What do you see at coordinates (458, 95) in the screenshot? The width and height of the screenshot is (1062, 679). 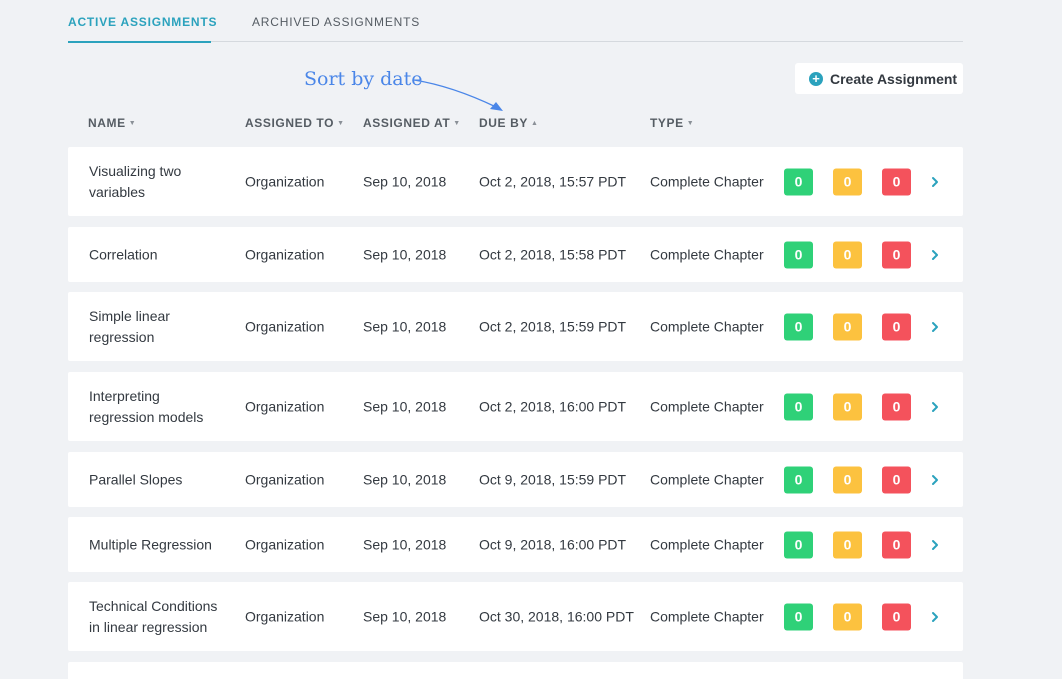 I see `annotation-arrow-icon` at bounding box center [458, 95].